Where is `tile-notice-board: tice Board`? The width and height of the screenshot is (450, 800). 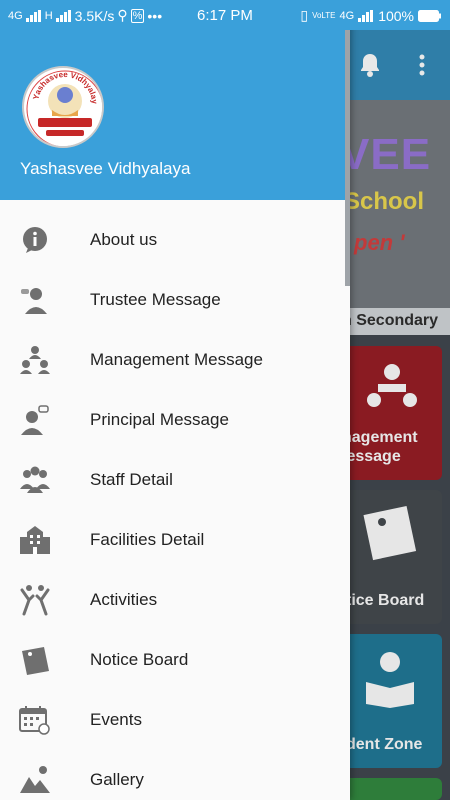 tile-notice-board: tice Board is located at coordinates (391, 557).